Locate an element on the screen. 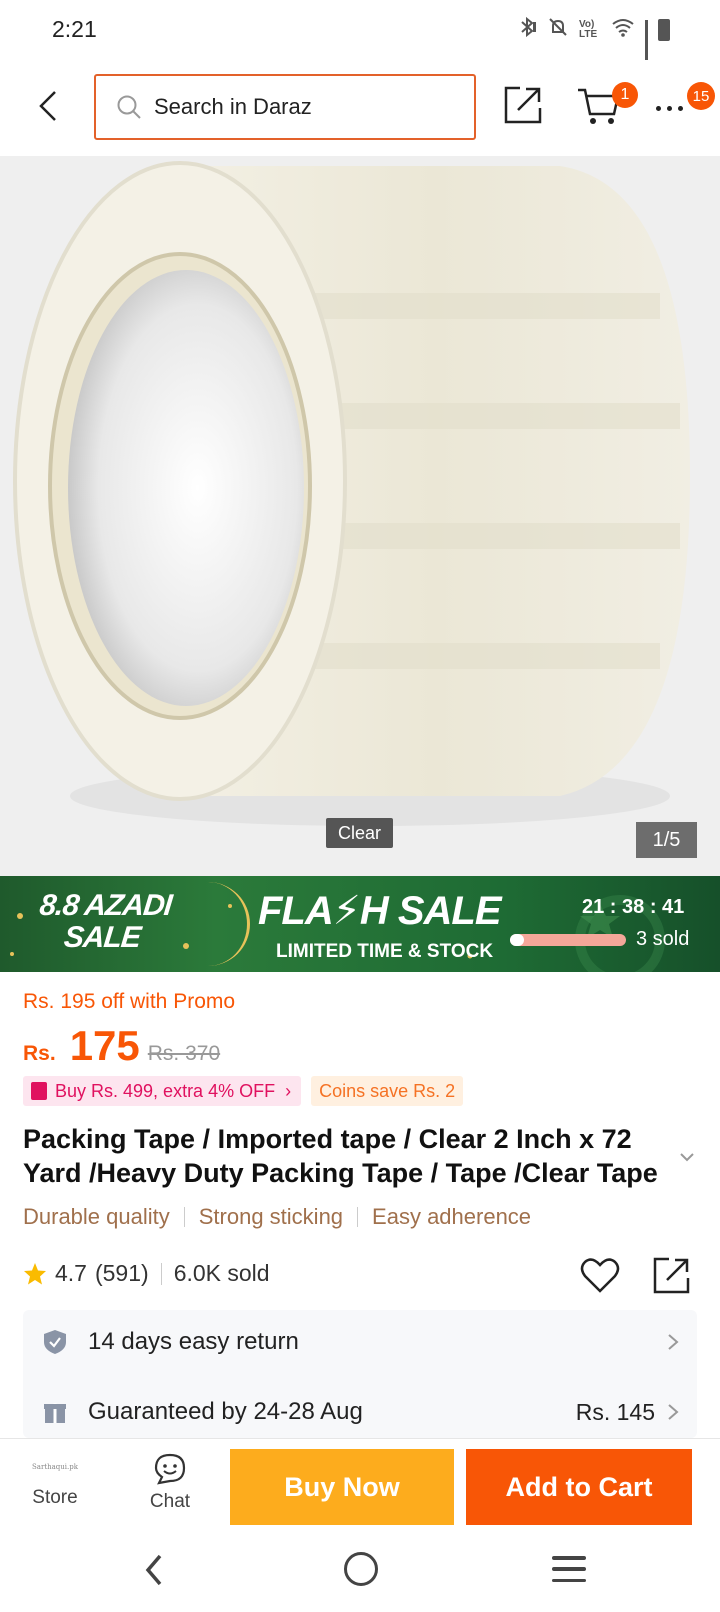  review-count: (591) is located at coordinates (121, 1273).